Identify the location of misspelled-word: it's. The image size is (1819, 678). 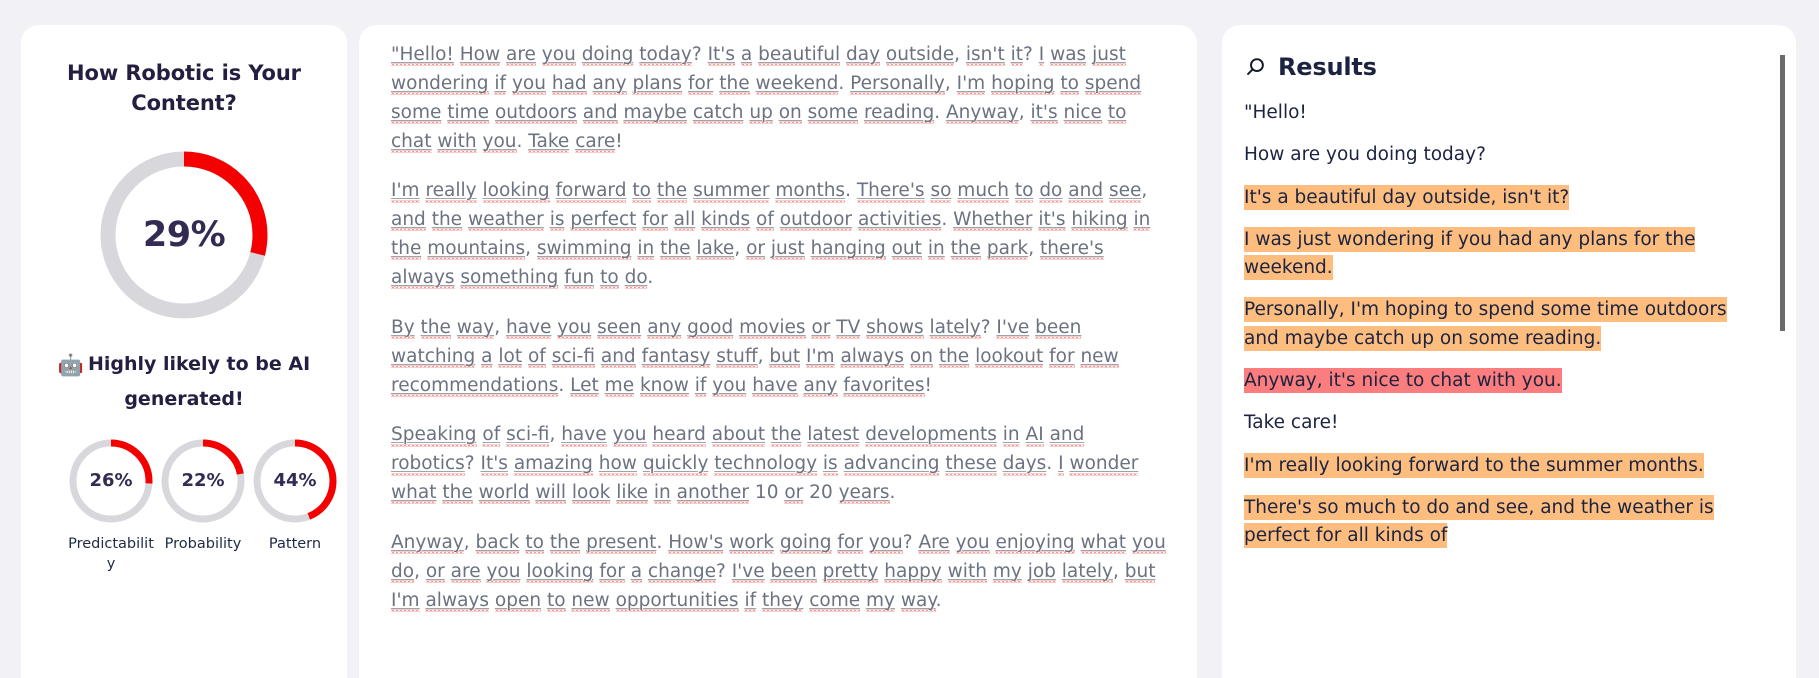
(1044, 113).